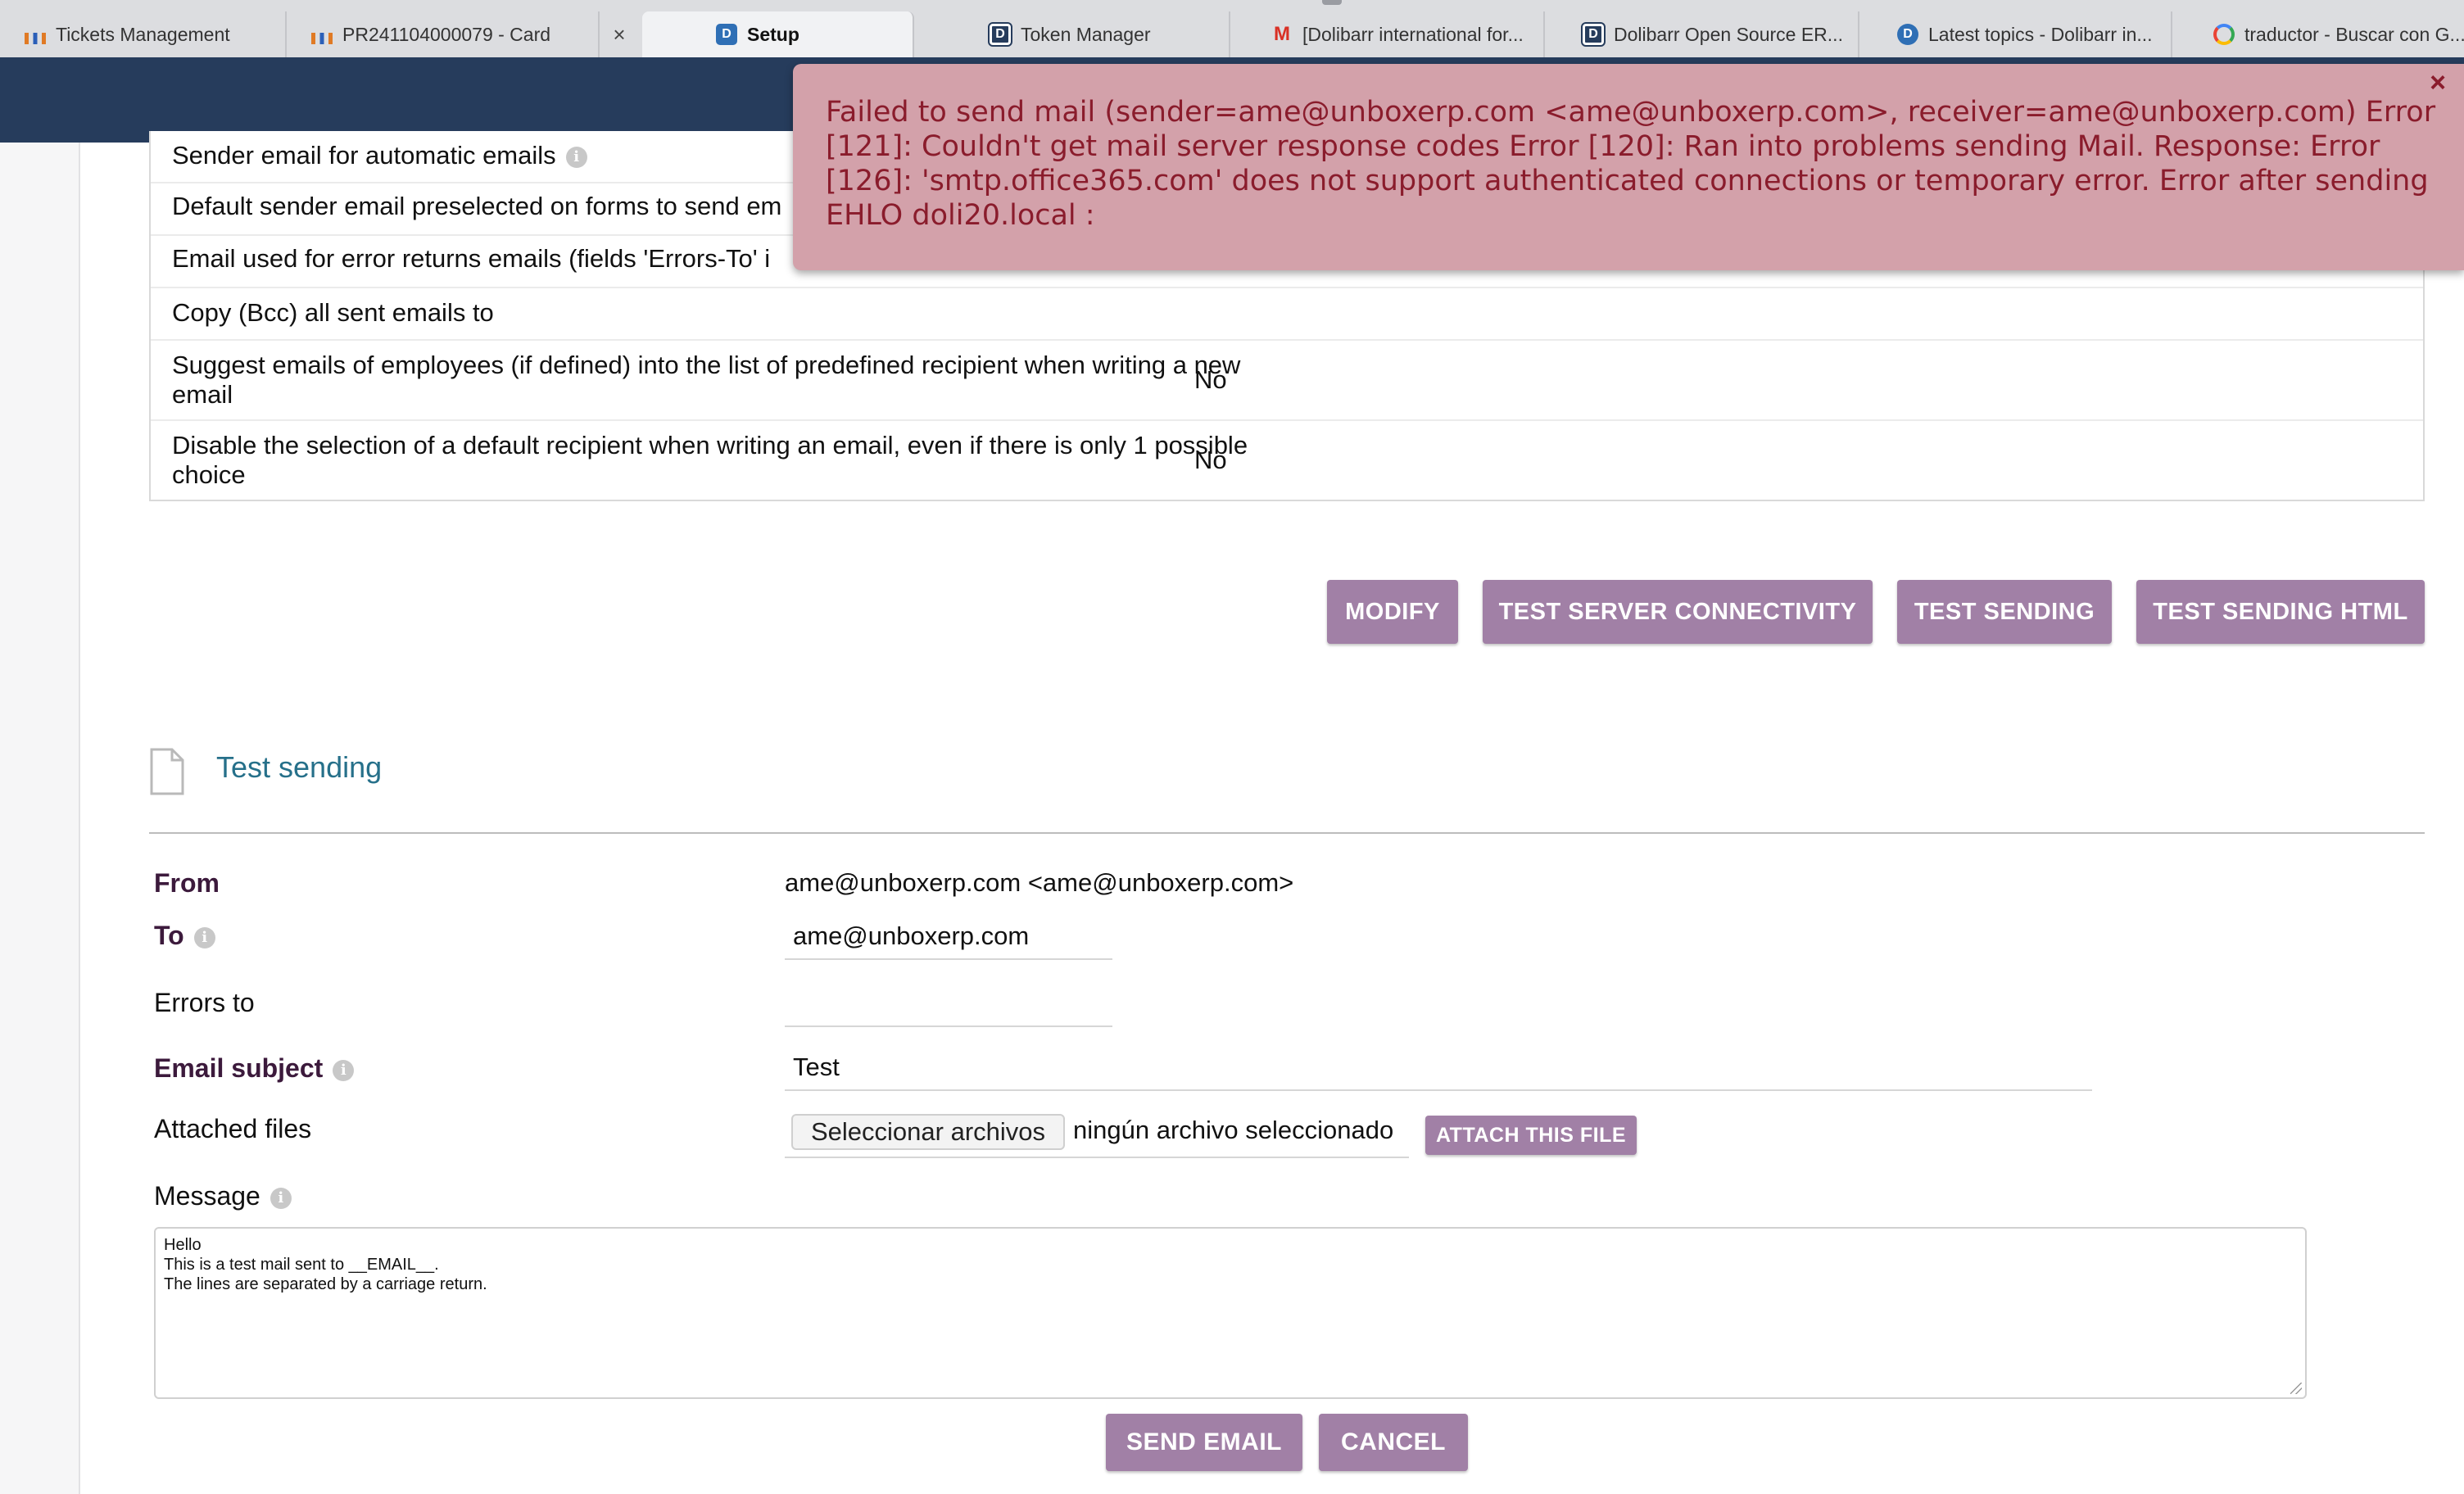 This screenshot has height=1494, width=2464. Describe the element at coordinates (1438, 1069) in the screenshot. I see `subject-field: Test` at that location.